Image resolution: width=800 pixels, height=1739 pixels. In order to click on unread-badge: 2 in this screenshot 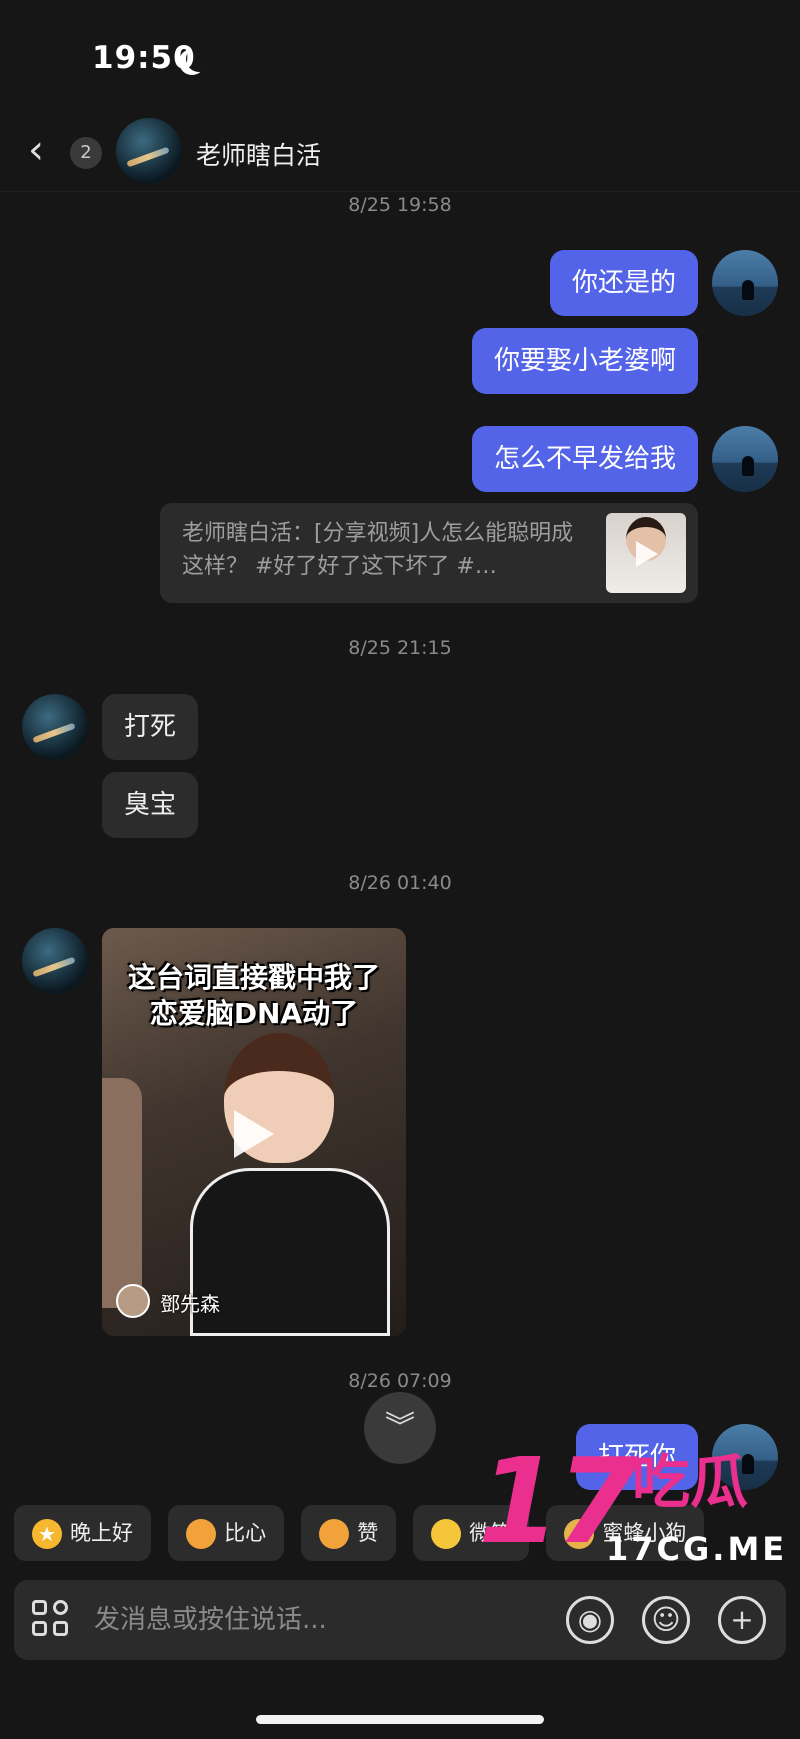, I will do `click(86, 153)`.